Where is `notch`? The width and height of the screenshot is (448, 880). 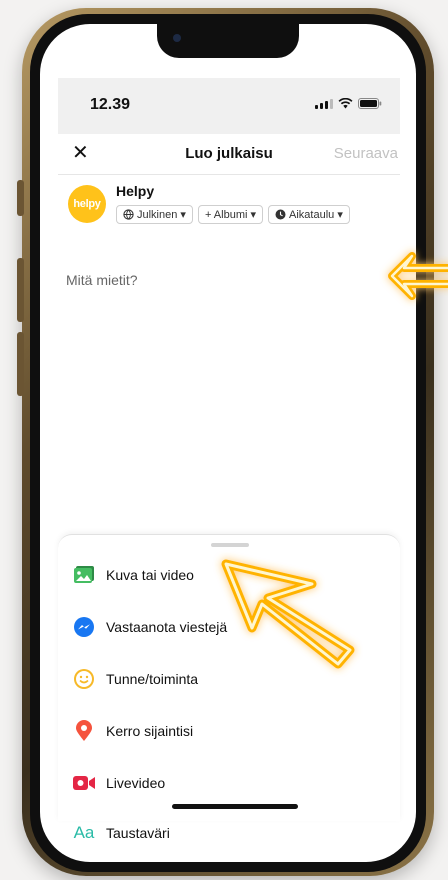 notch is located at coordinates (228, 41).